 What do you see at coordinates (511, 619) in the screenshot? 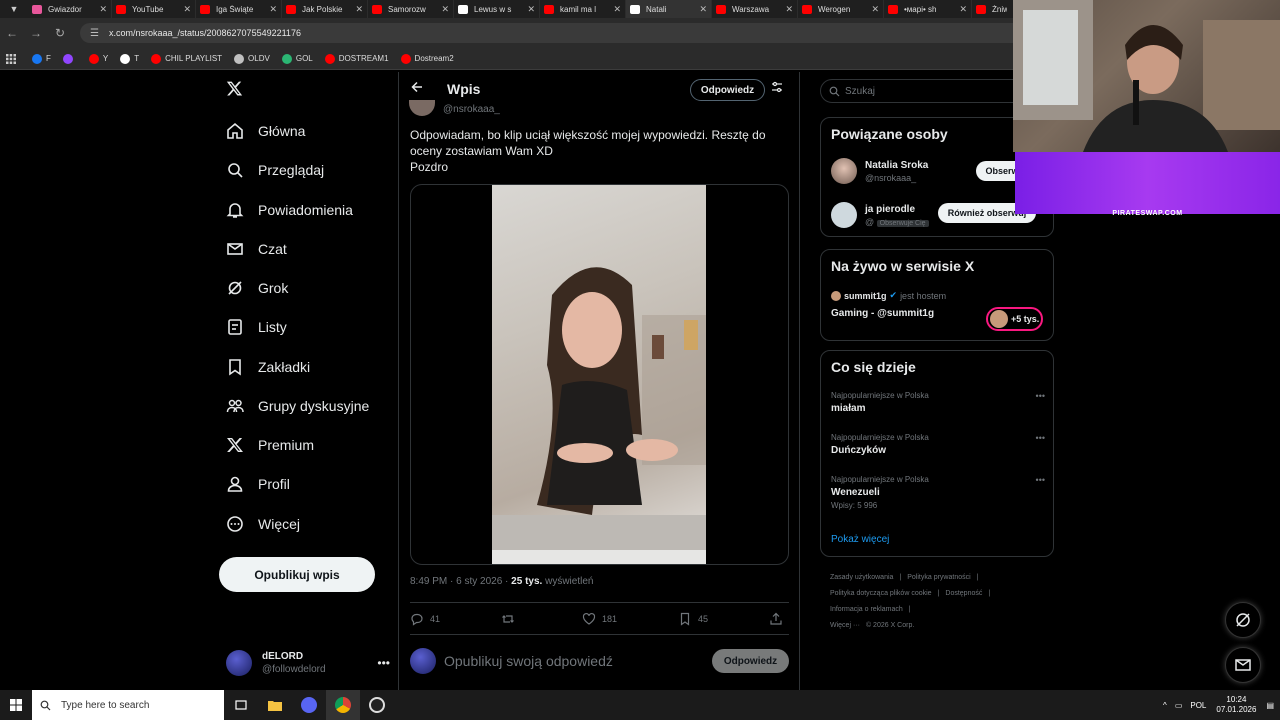
I see `repost-action` at bounding box center [511, 619].